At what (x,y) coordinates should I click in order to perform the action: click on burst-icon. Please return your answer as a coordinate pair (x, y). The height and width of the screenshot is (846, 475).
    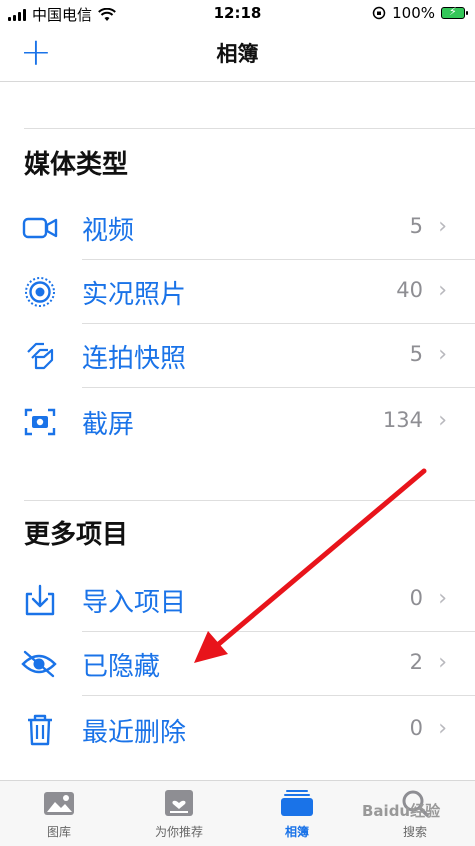
    Looking at the image, I should click on (40, 356).